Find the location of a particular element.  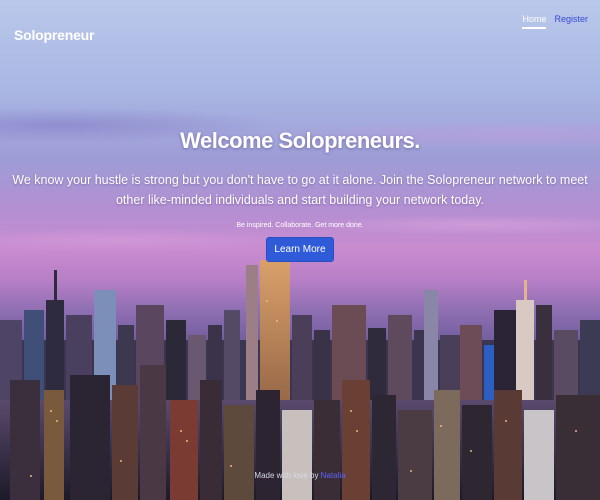

nav-links: Home Register is located at coordinates (555, 21).